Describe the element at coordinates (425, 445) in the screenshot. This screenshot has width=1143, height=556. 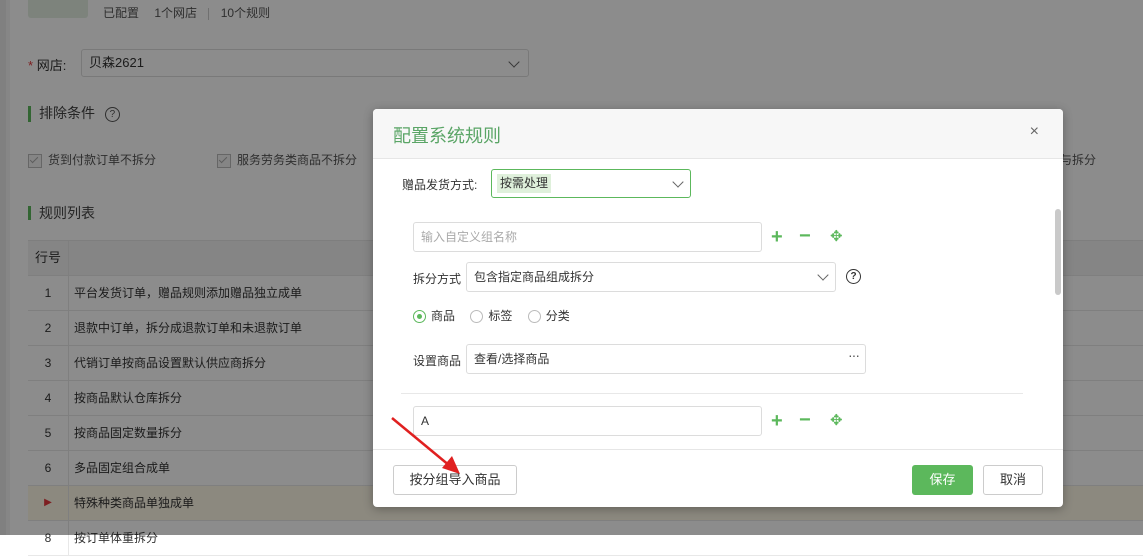
I see `annotation-arrow-icon` at that location.